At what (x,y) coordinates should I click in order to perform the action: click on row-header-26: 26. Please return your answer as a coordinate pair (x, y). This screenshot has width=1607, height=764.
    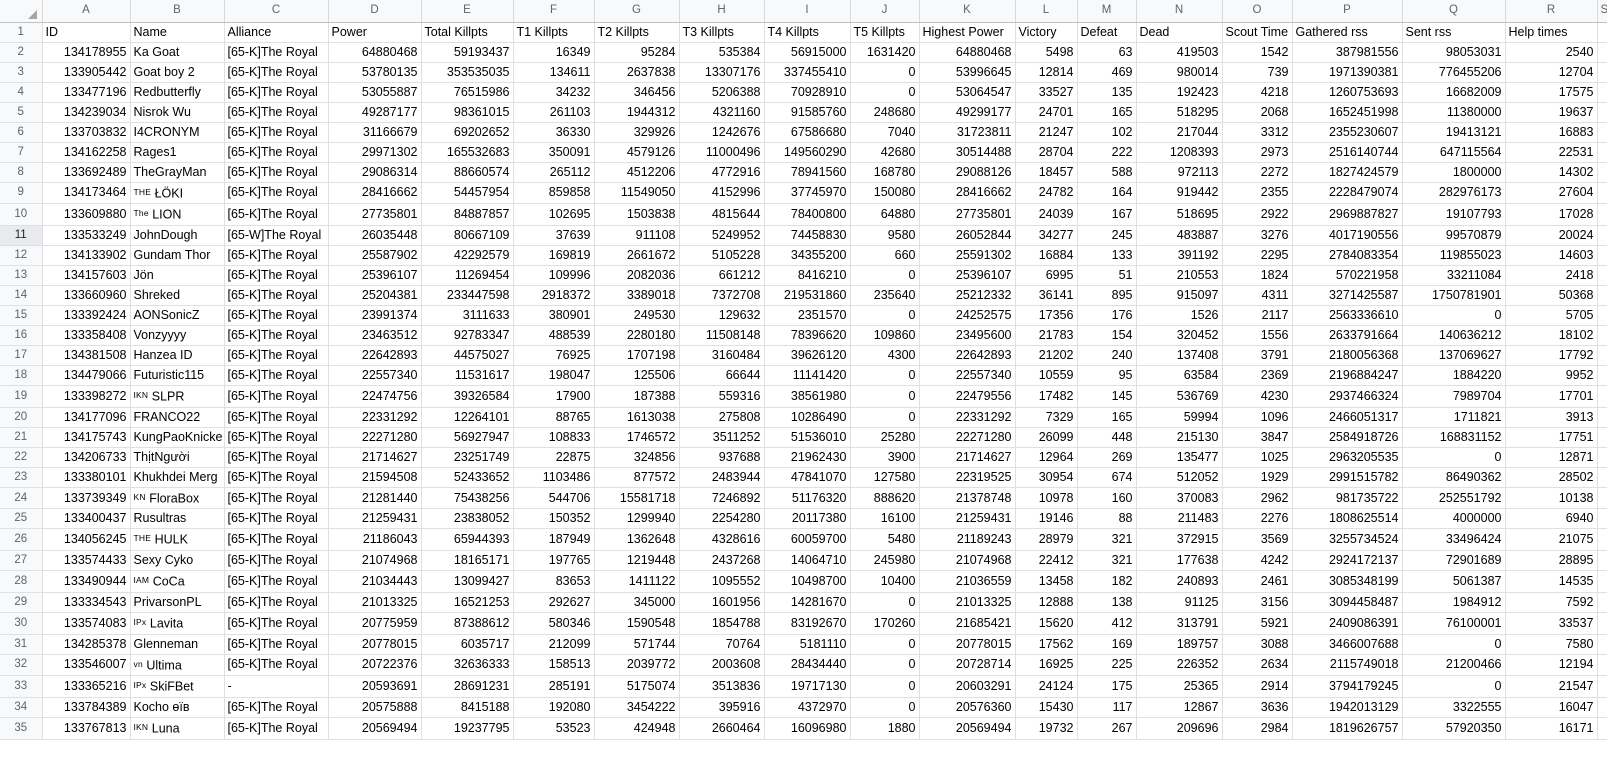
    Looking at the image, I should click on (21, 540).